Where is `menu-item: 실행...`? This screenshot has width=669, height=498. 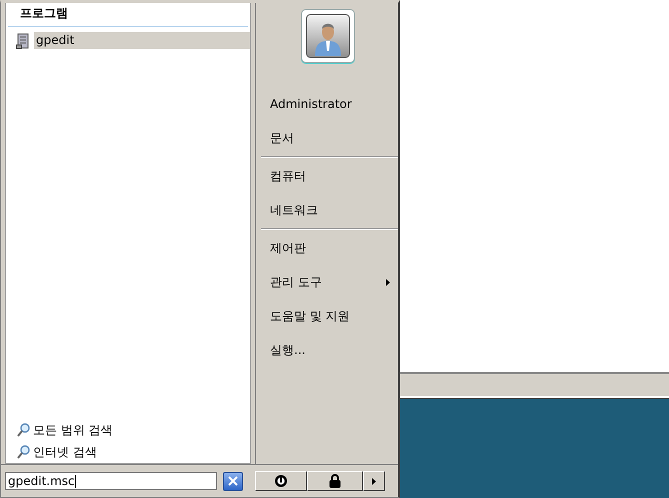 menu-item: 실행... is located at coordinates (328, 350).